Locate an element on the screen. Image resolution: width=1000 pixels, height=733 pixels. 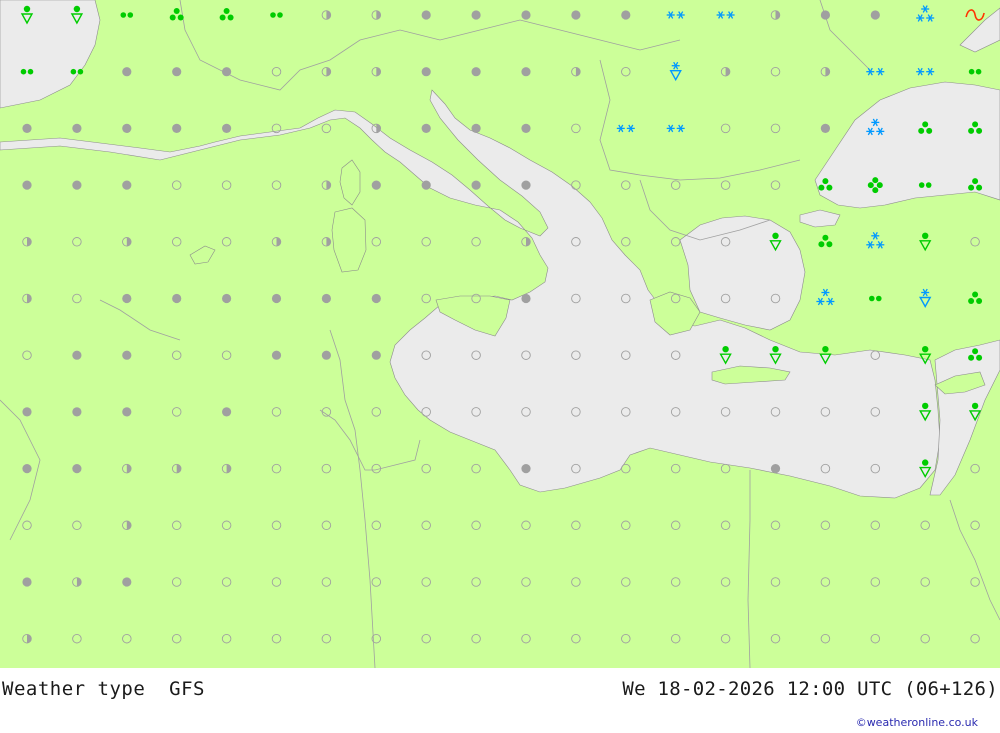
map-title: Weather type GFS is located at coordinates (103, 689).